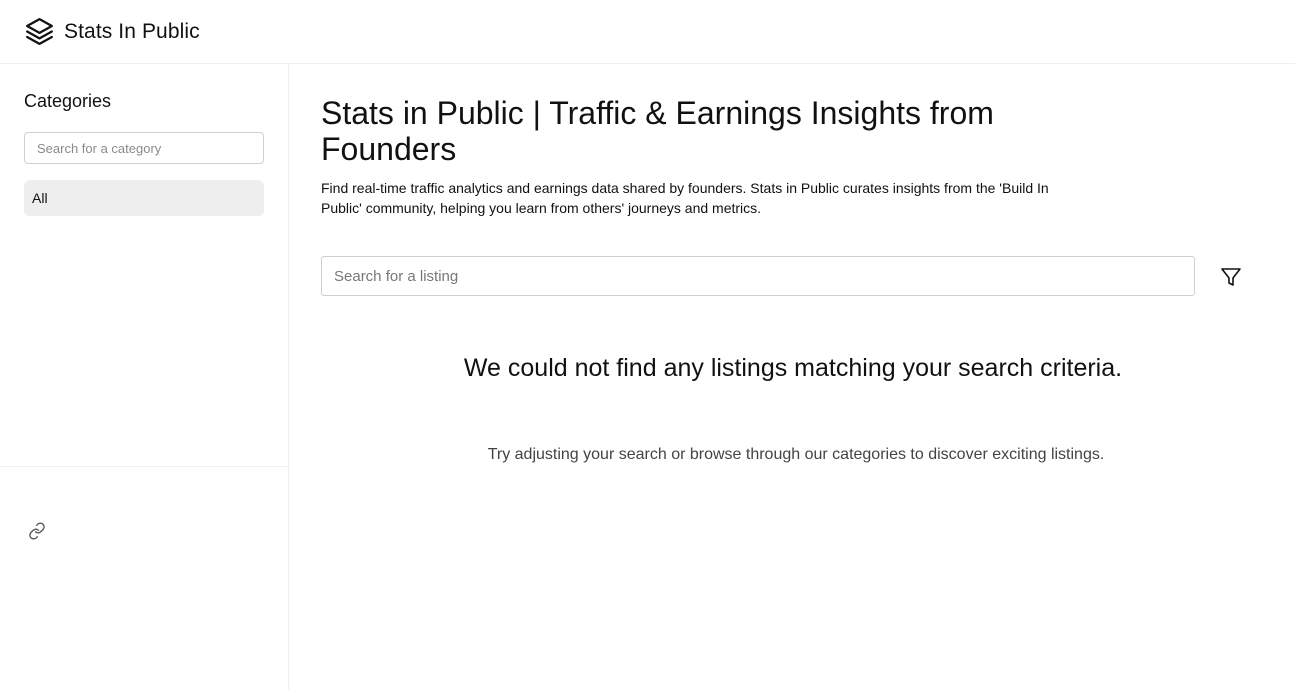 This screenshot has width=1295, height=690. I want to click on layers-icon, so click(39, 31).